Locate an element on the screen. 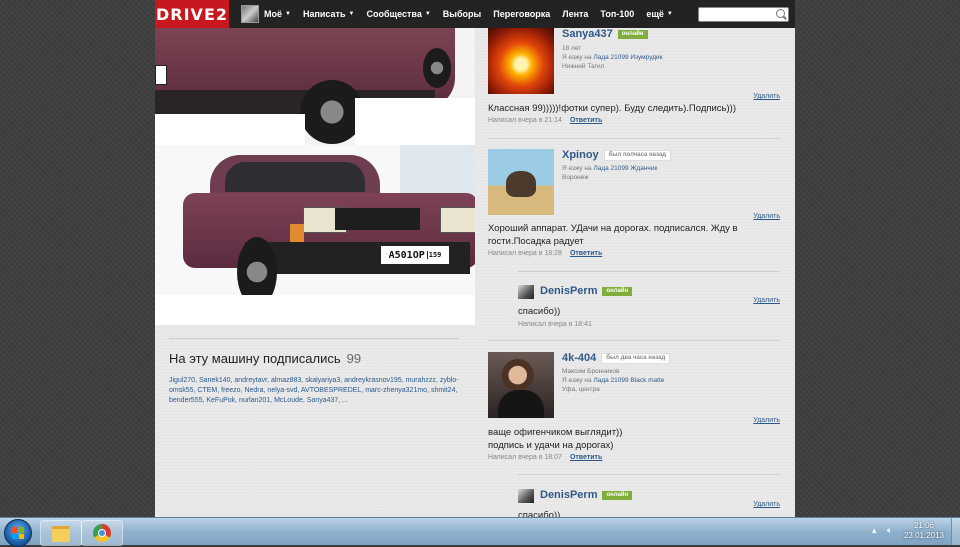 The image size is (960, 547). comment-author: 4k-404 был два часа назад is located at coordinates (616, 358).